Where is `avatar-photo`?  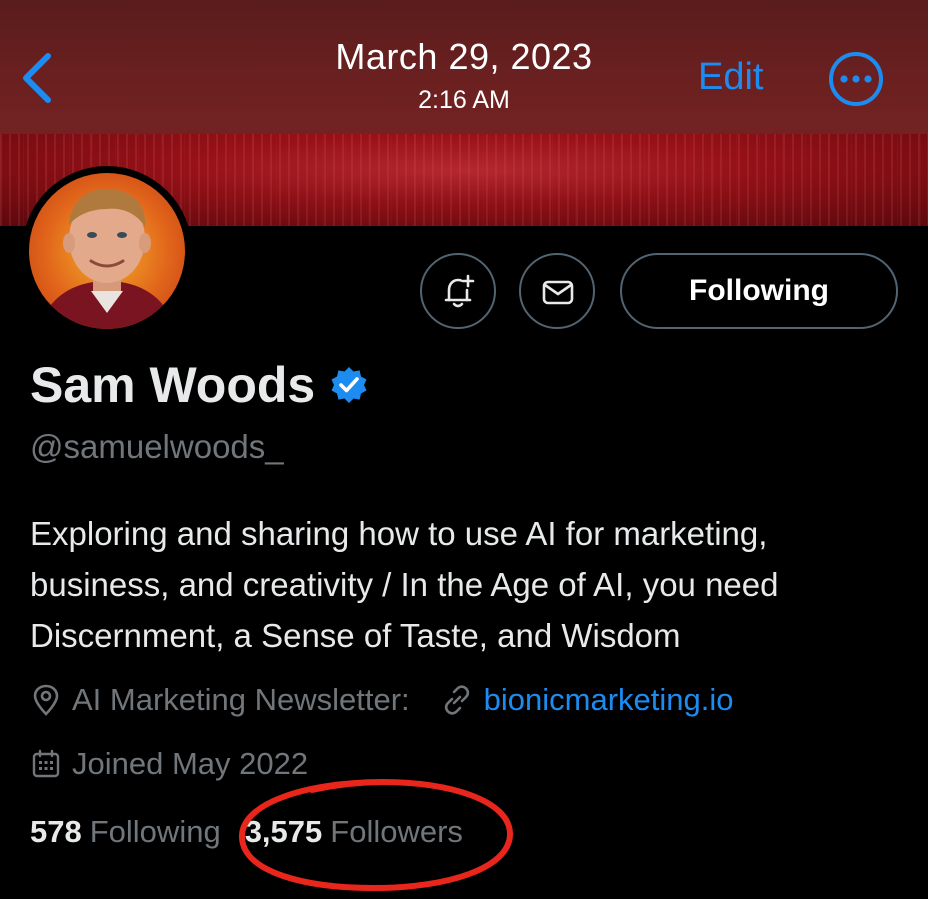 avatar-photo is located at coordinates (107, 251).